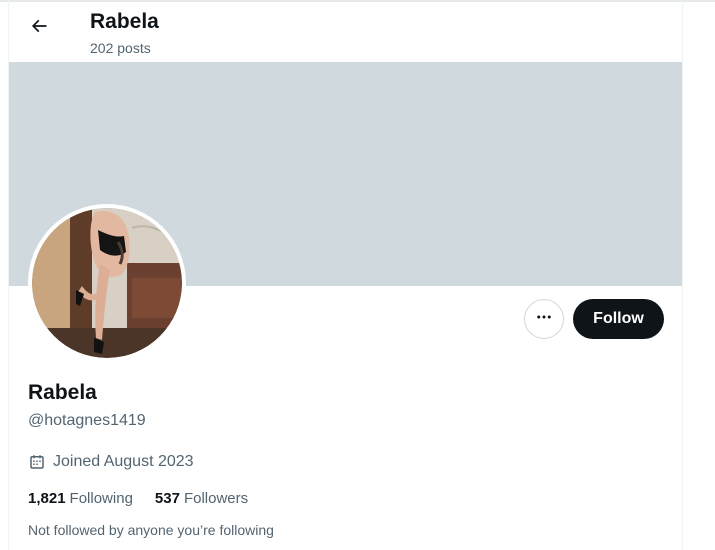  Describe the element at coordinates (37, 462) in the screenshot. I see `calendar-icon` at that location.